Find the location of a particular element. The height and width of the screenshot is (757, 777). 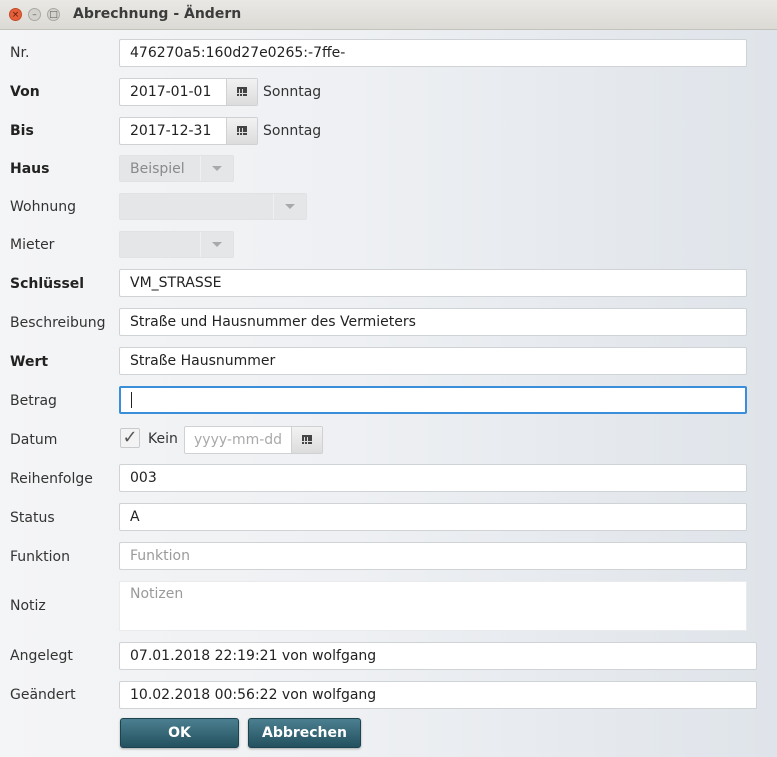

angelegt-field: 07.01.2018 22:19:21 von wolfgang is located at coordinates (438, 656).